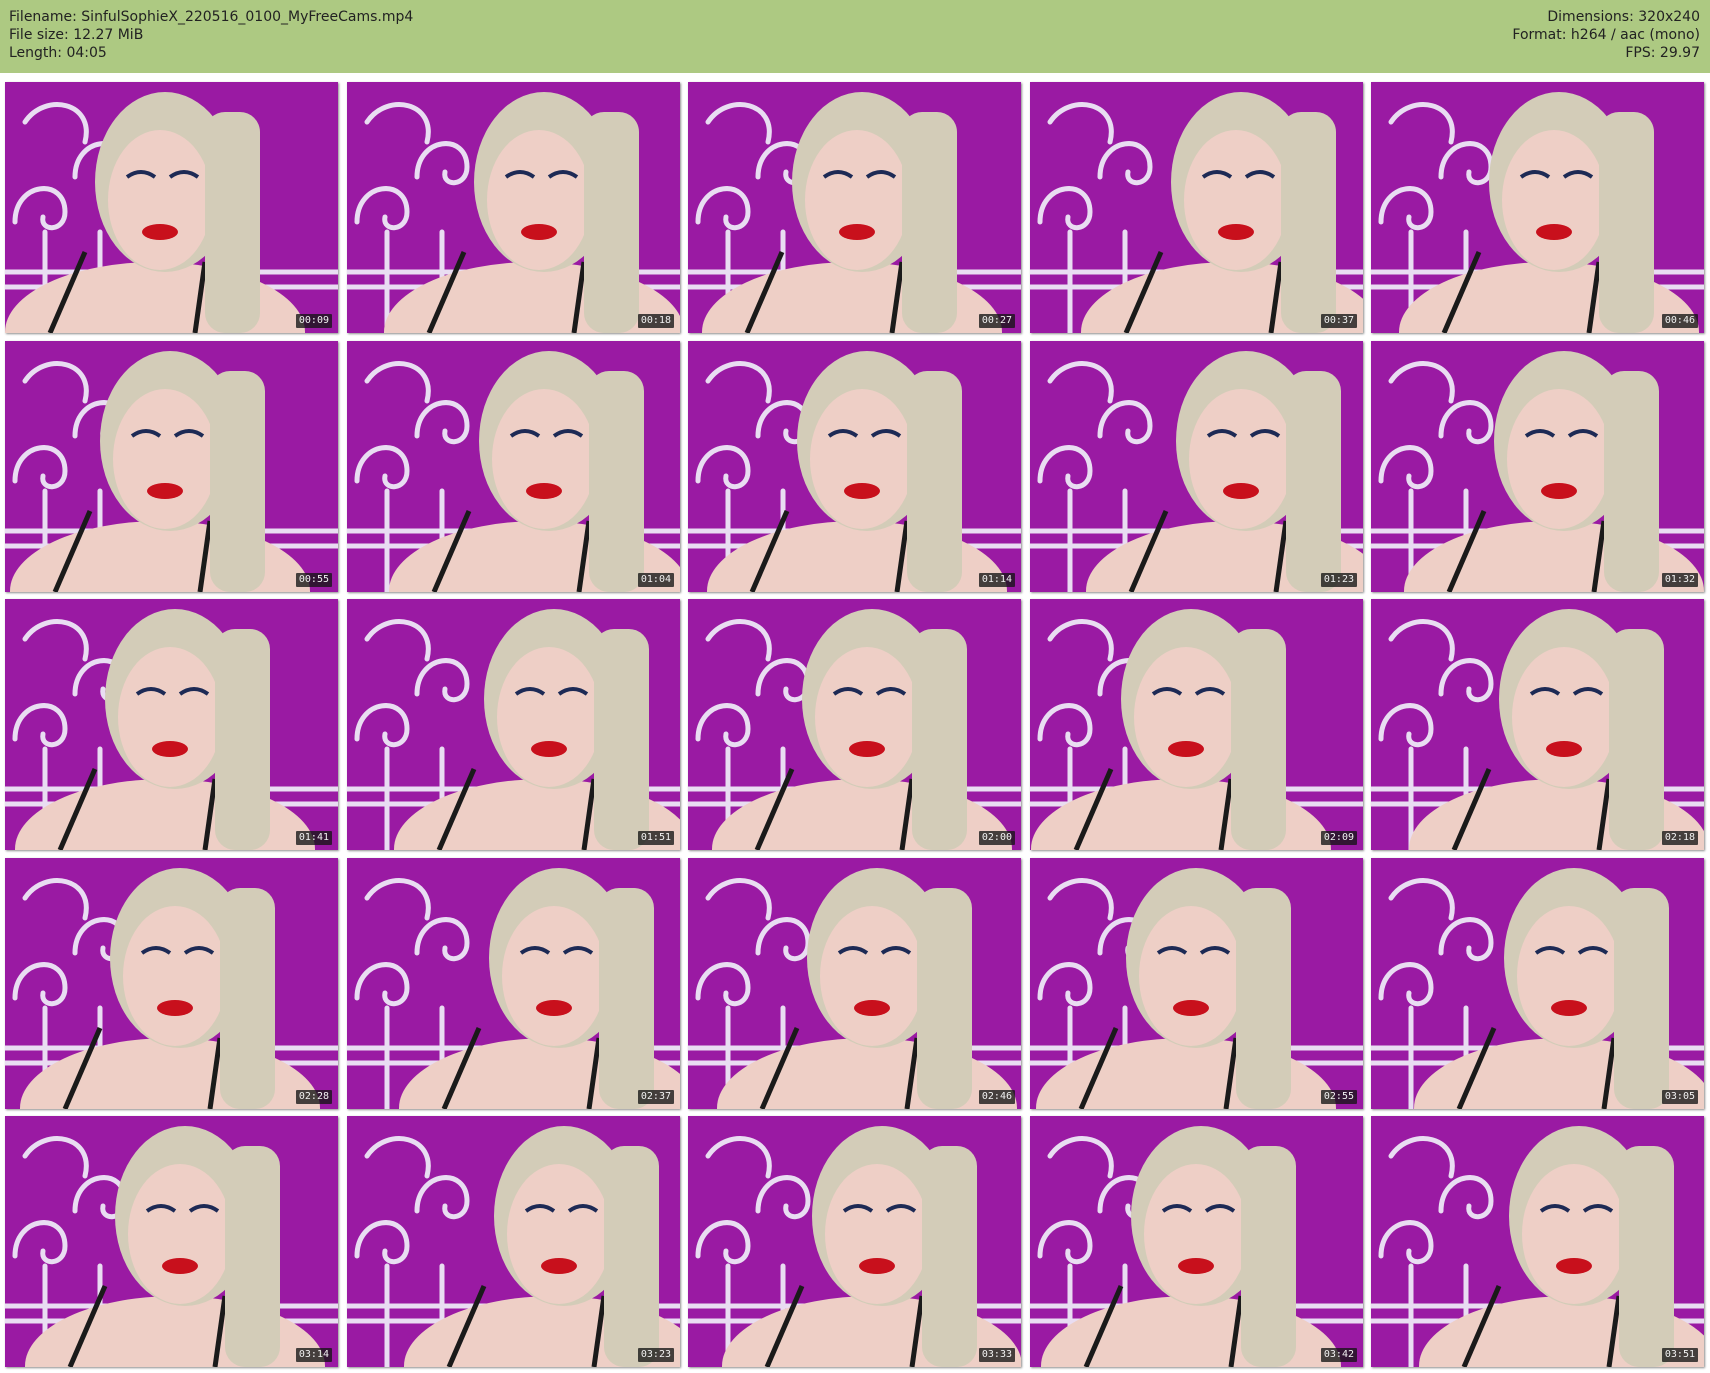 This screenshot has width=1710, height=1373. I want to click on timestamp-label: 03:14, so click(313, 1355).